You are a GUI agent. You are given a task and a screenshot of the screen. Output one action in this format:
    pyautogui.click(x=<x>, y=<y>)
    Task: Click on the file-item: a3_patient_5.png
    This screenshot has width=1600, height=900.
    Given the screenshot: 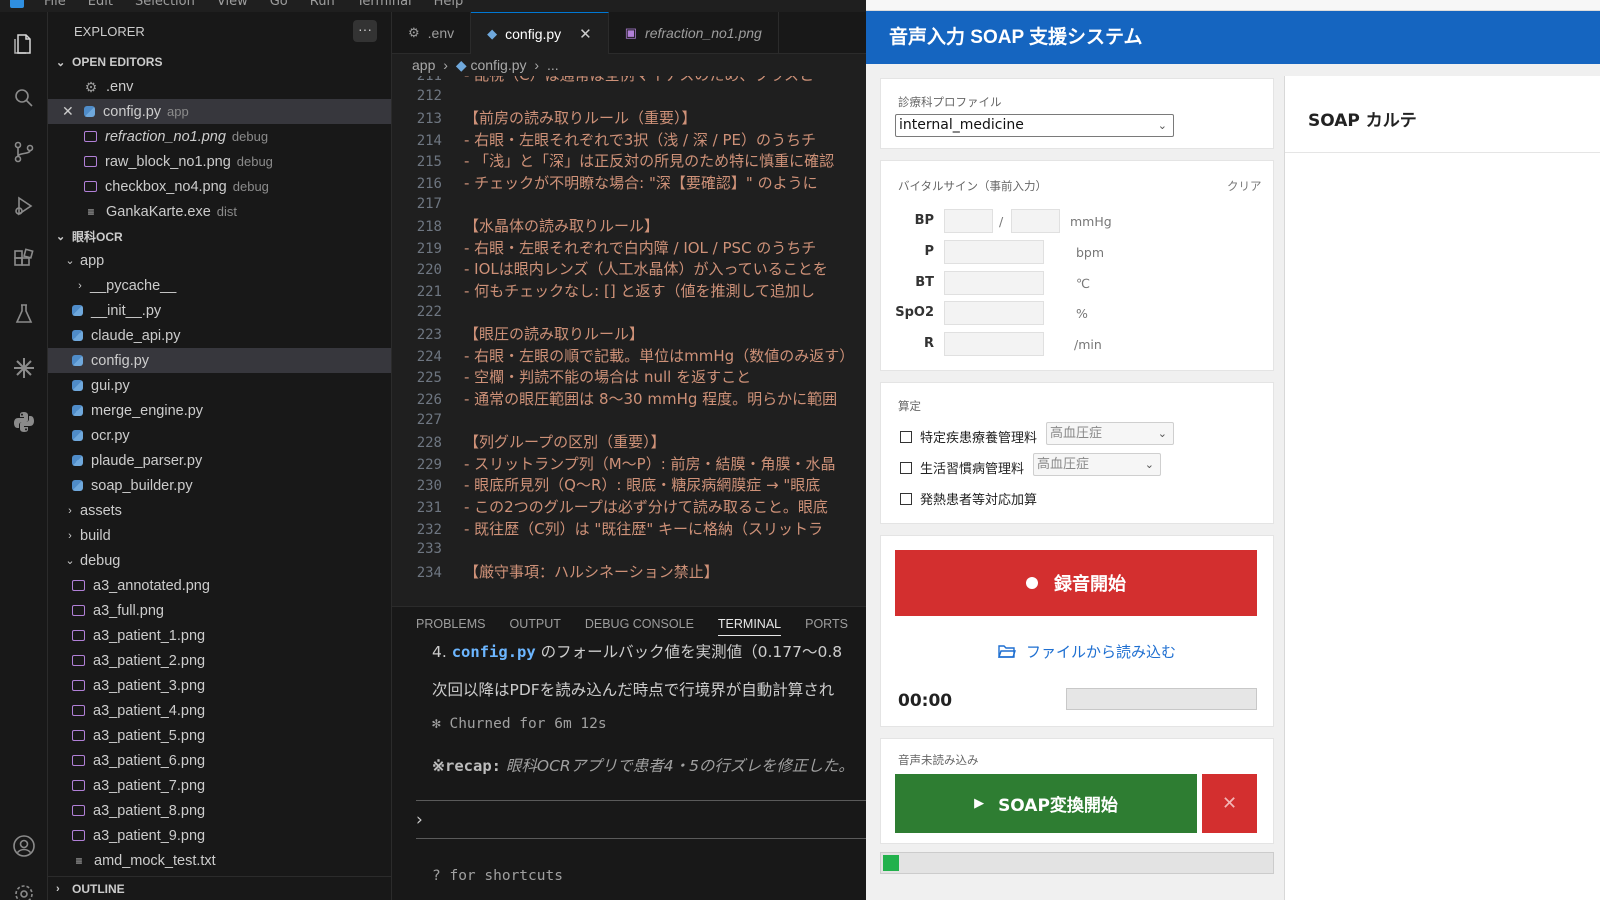 What is the action you would take?
    pyautogui.click(x=219, y=735)
    